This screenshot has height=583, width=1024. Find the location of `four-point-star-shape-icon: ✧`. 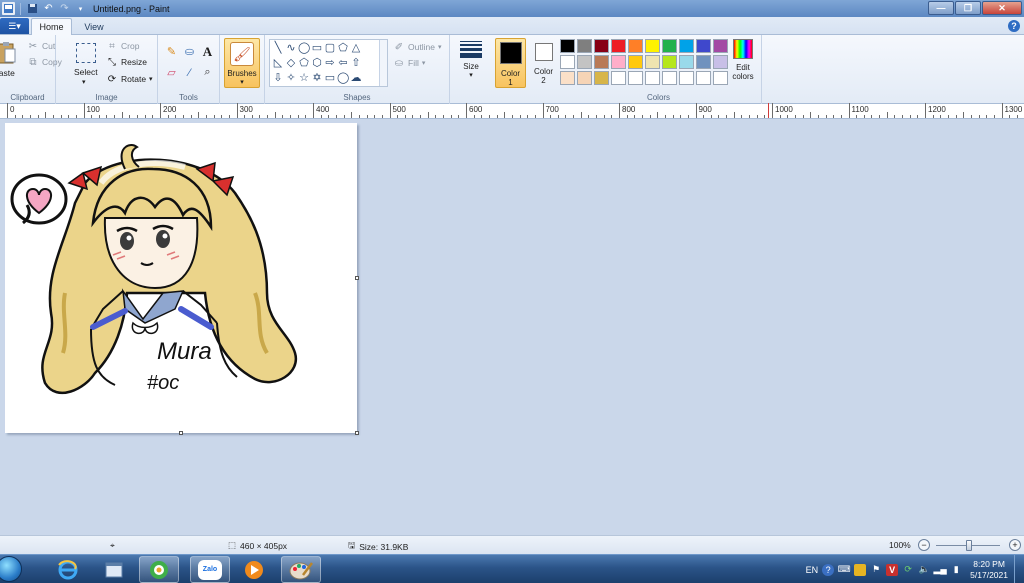

four-point-star-shape-icon: ✧ is located at coordinates (291, 78).